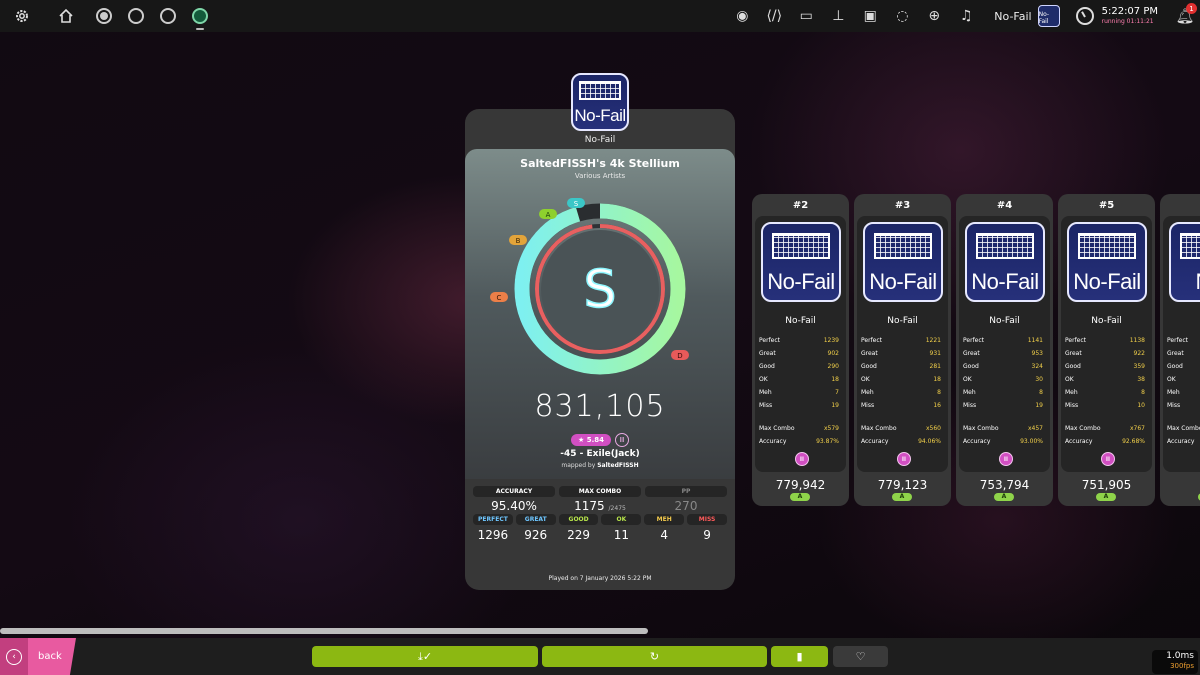 The height and width of the screenshot is (675, 1200). What do you see at coordinates (875, 441) in the screenshot?
I see `stat-label: Accuracy` at bounding box center [875, 441].